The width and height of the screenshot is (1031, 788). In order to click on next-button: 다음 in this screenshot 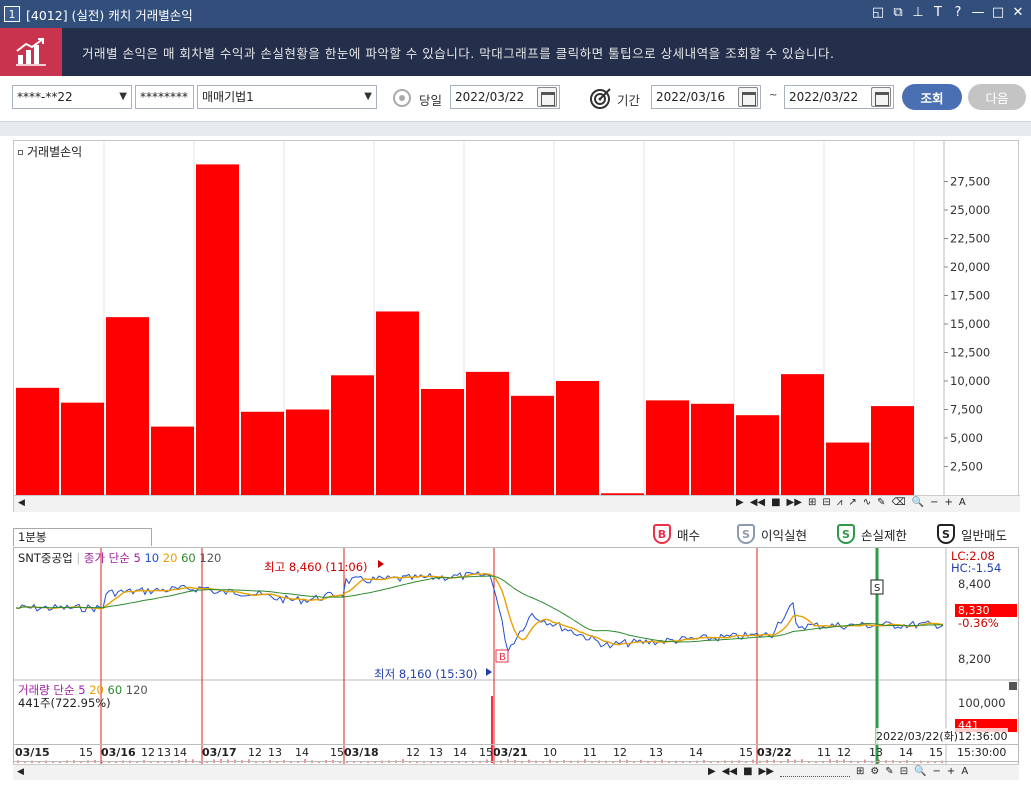, I will do `click(997, 97)`.